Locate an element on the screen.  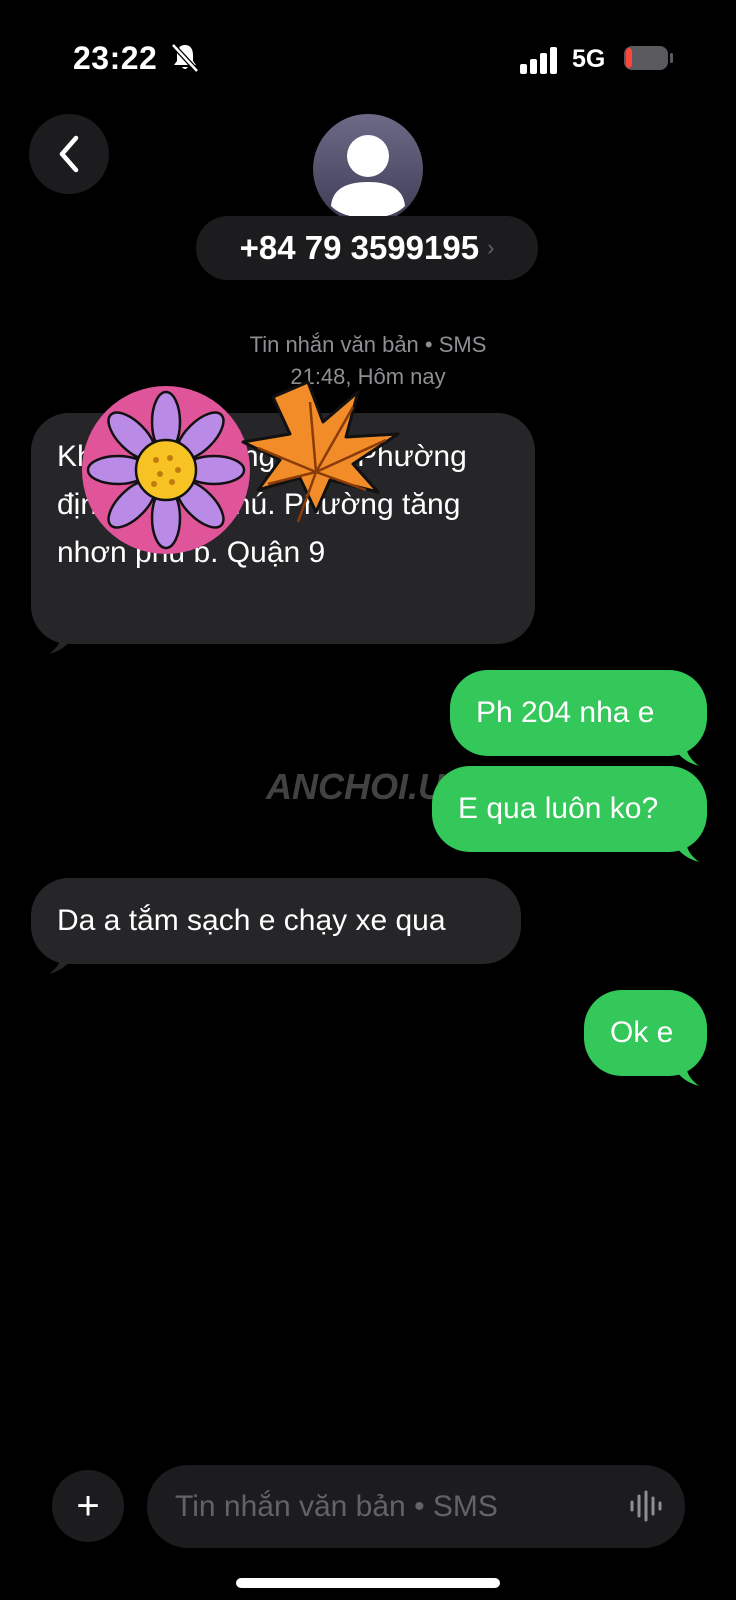
contact-avatar is located at coordinates (368, 169).